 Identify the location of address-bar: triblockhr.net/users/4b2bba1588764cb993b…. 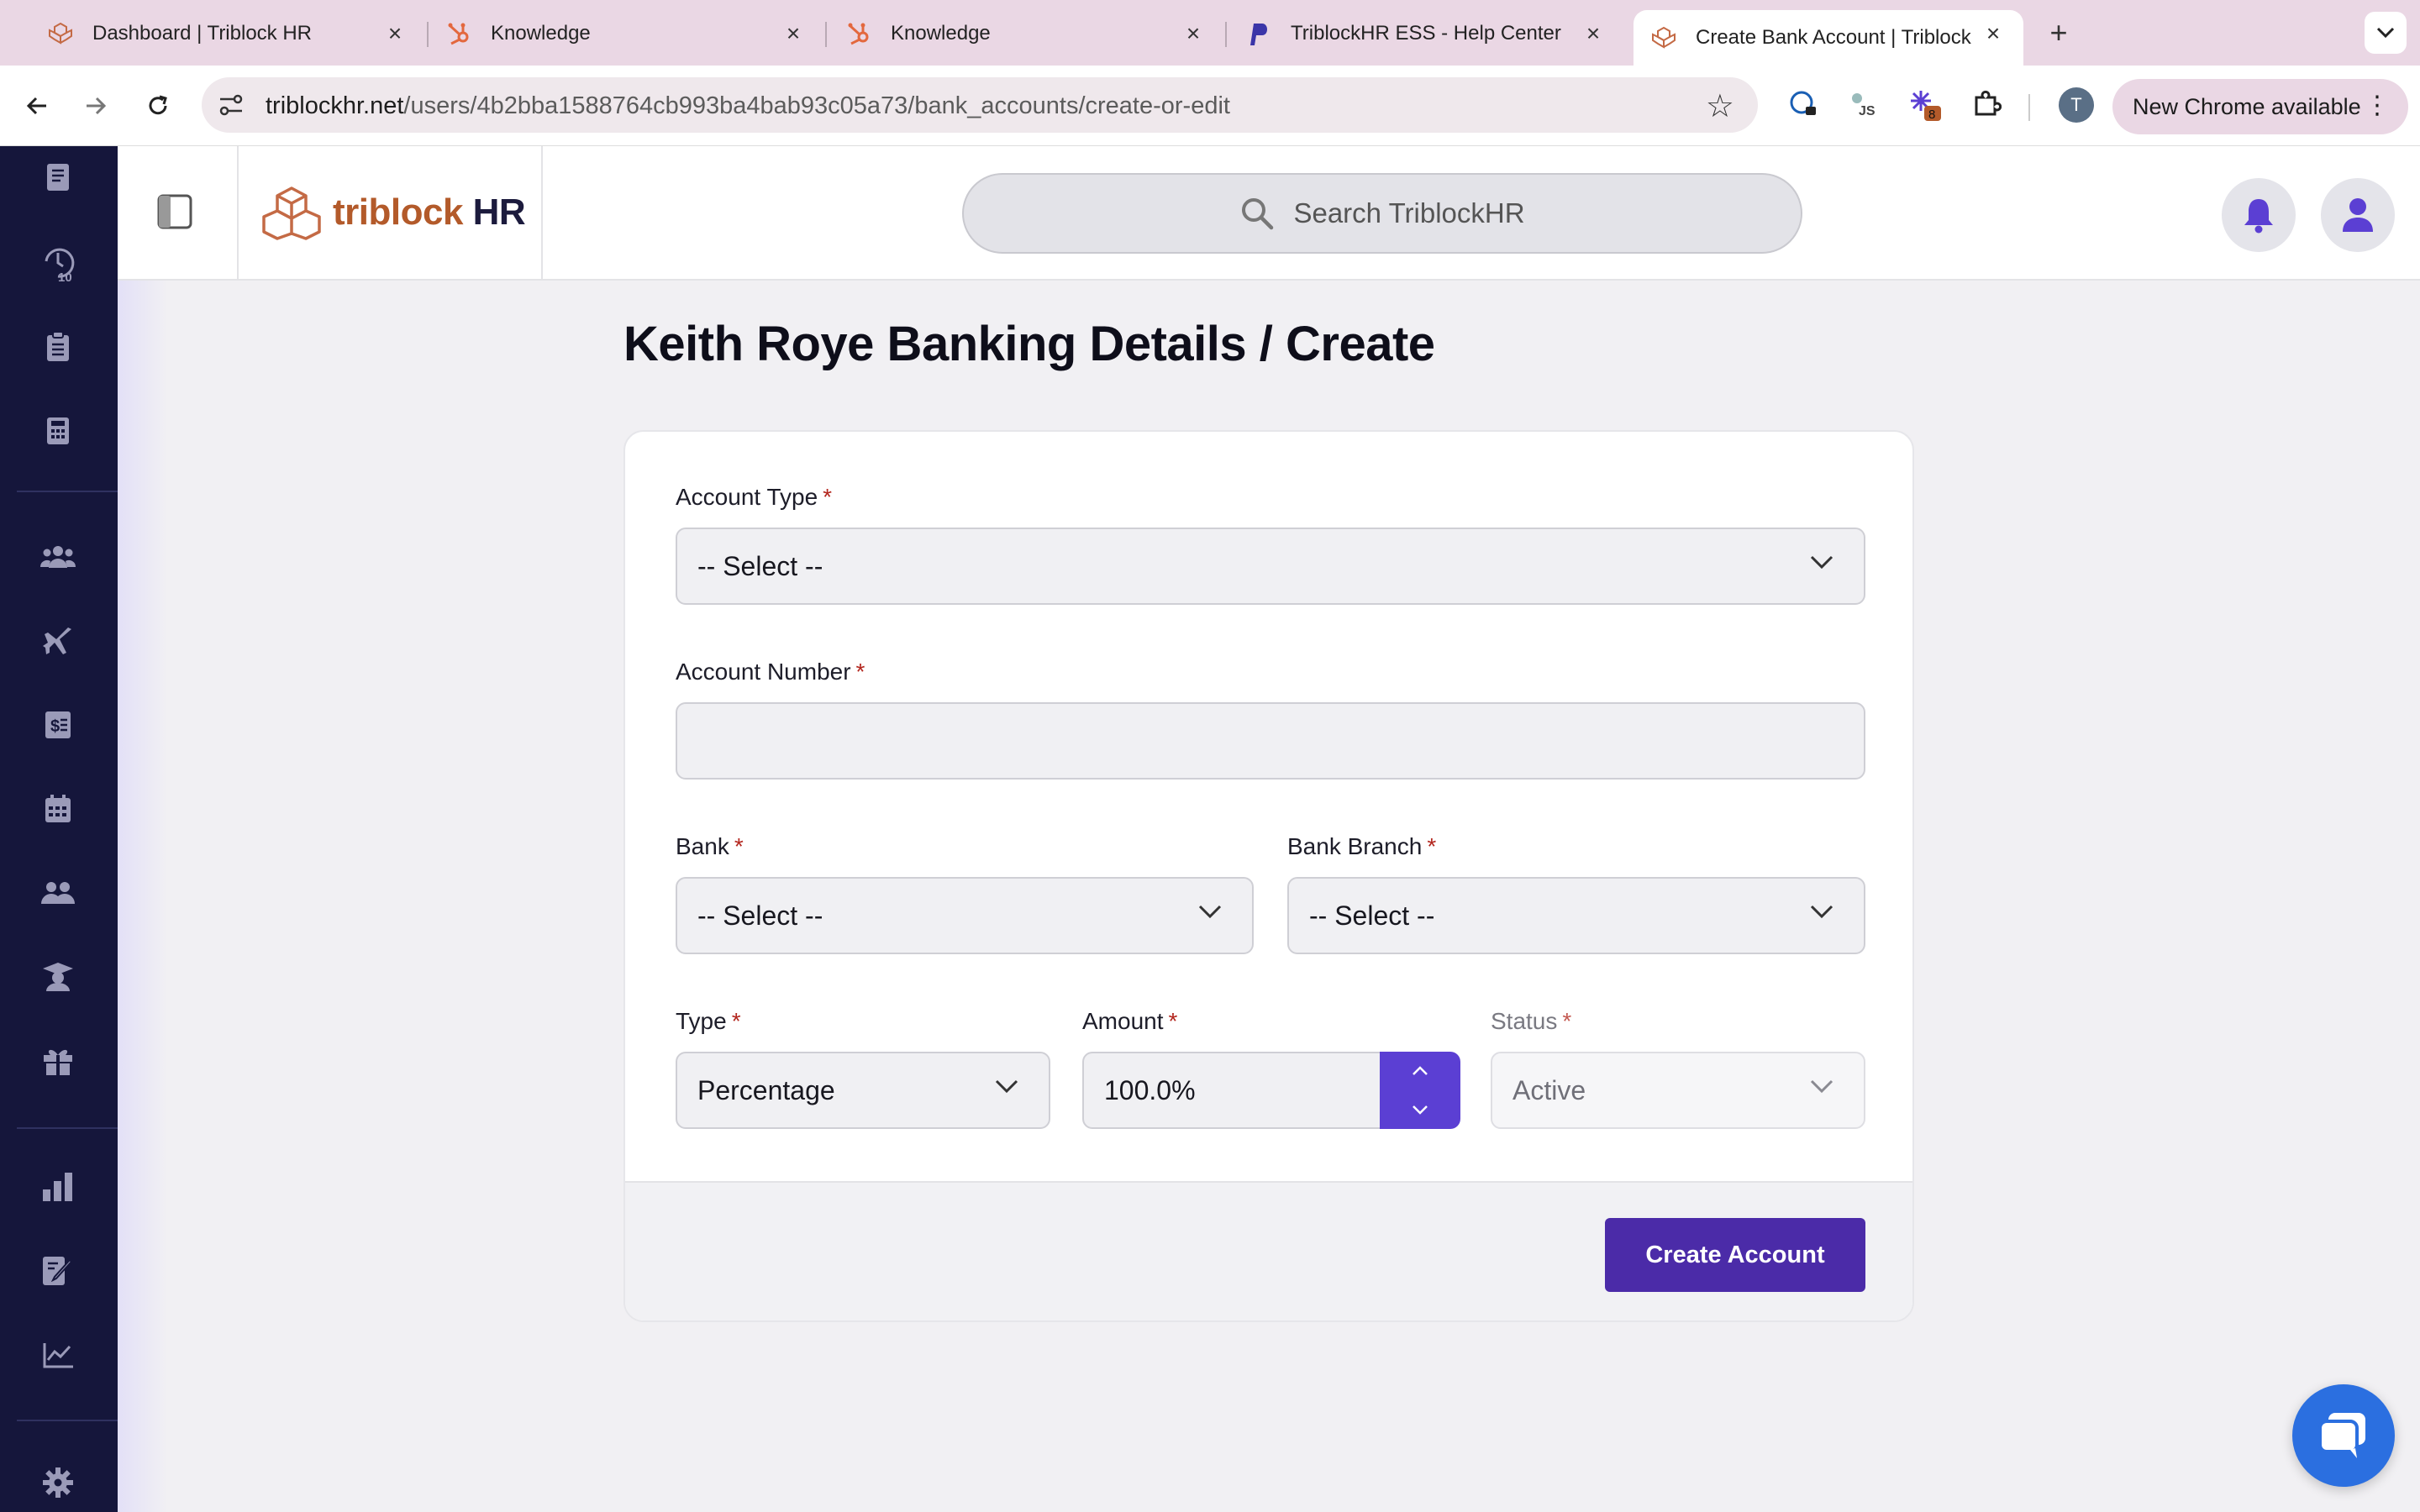
(980, 105).